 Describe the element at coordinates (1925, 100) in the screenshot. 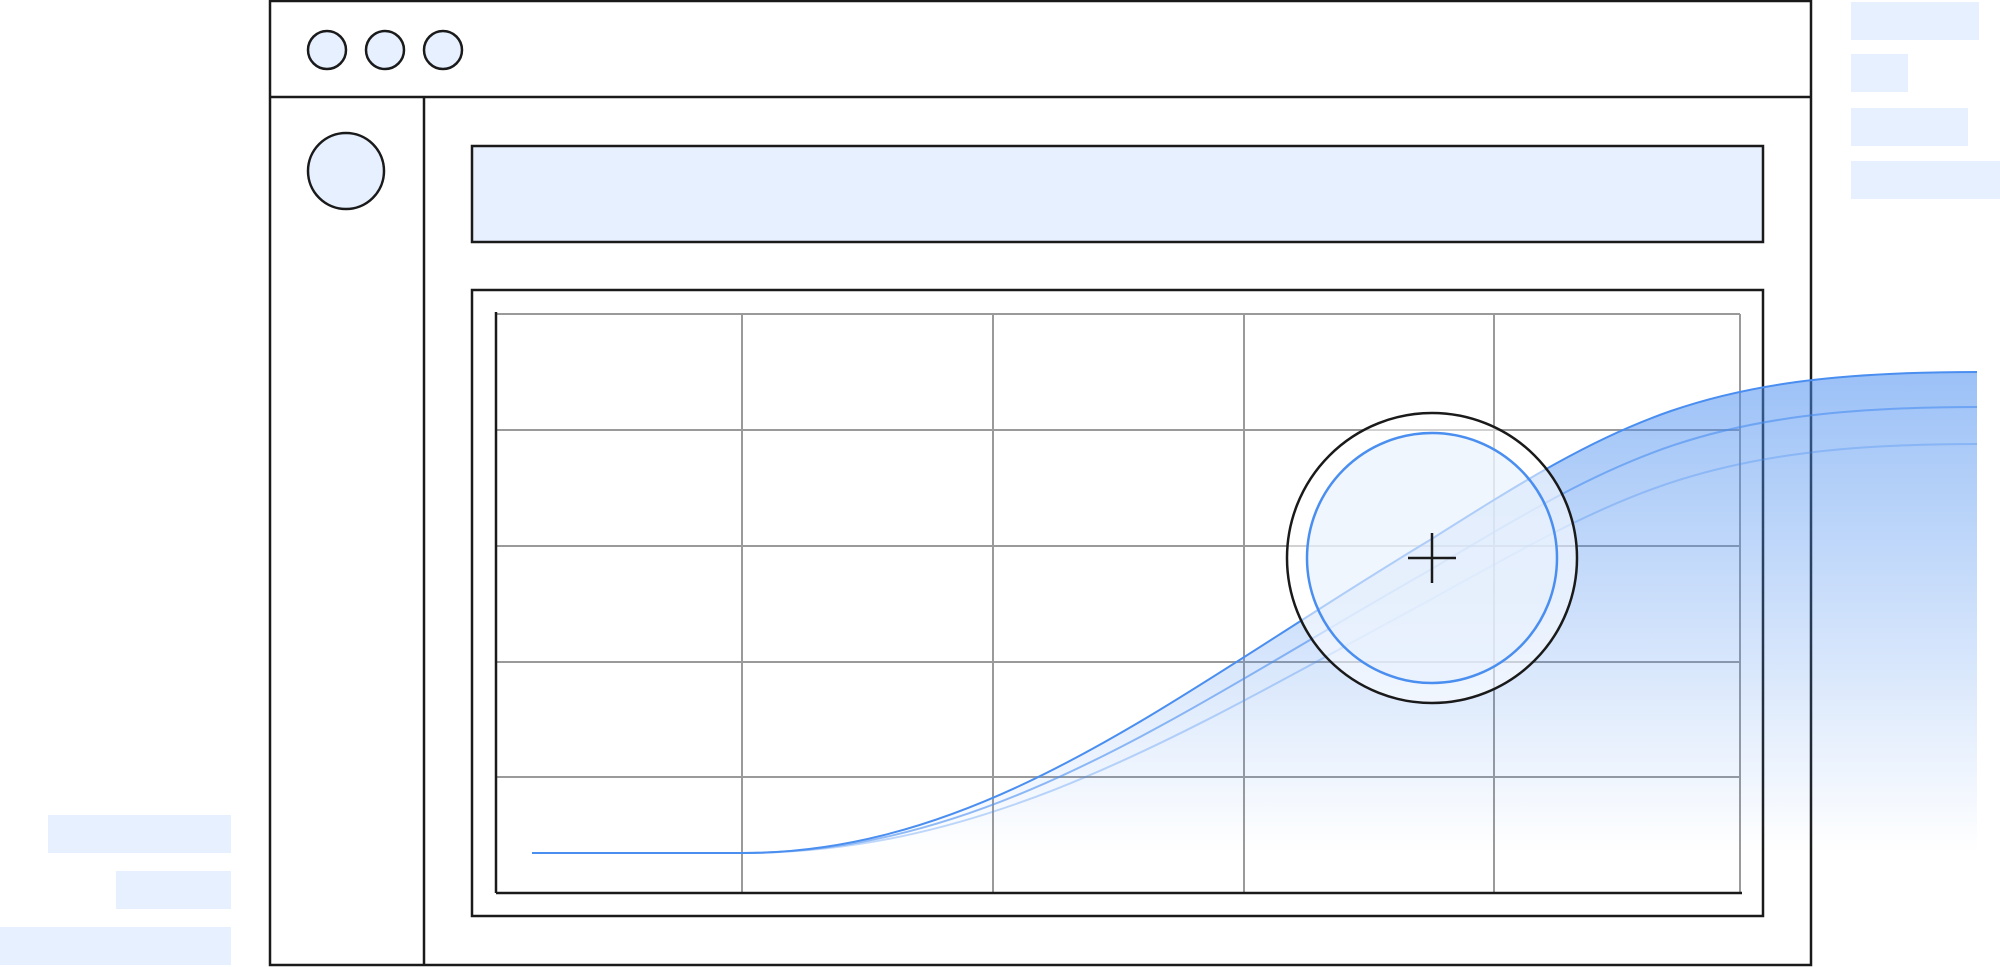

I see `top-right-placeholder-bars` at that location.